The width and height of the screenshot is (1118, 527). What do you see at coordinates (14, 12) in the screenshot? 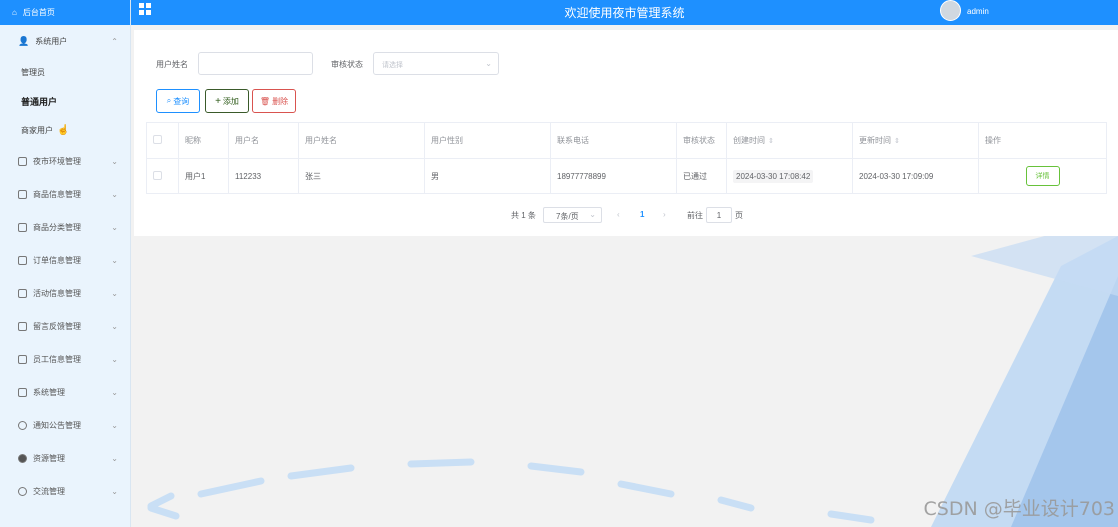
I see `home-icon: ⌂` at bounding box center [14, 12].